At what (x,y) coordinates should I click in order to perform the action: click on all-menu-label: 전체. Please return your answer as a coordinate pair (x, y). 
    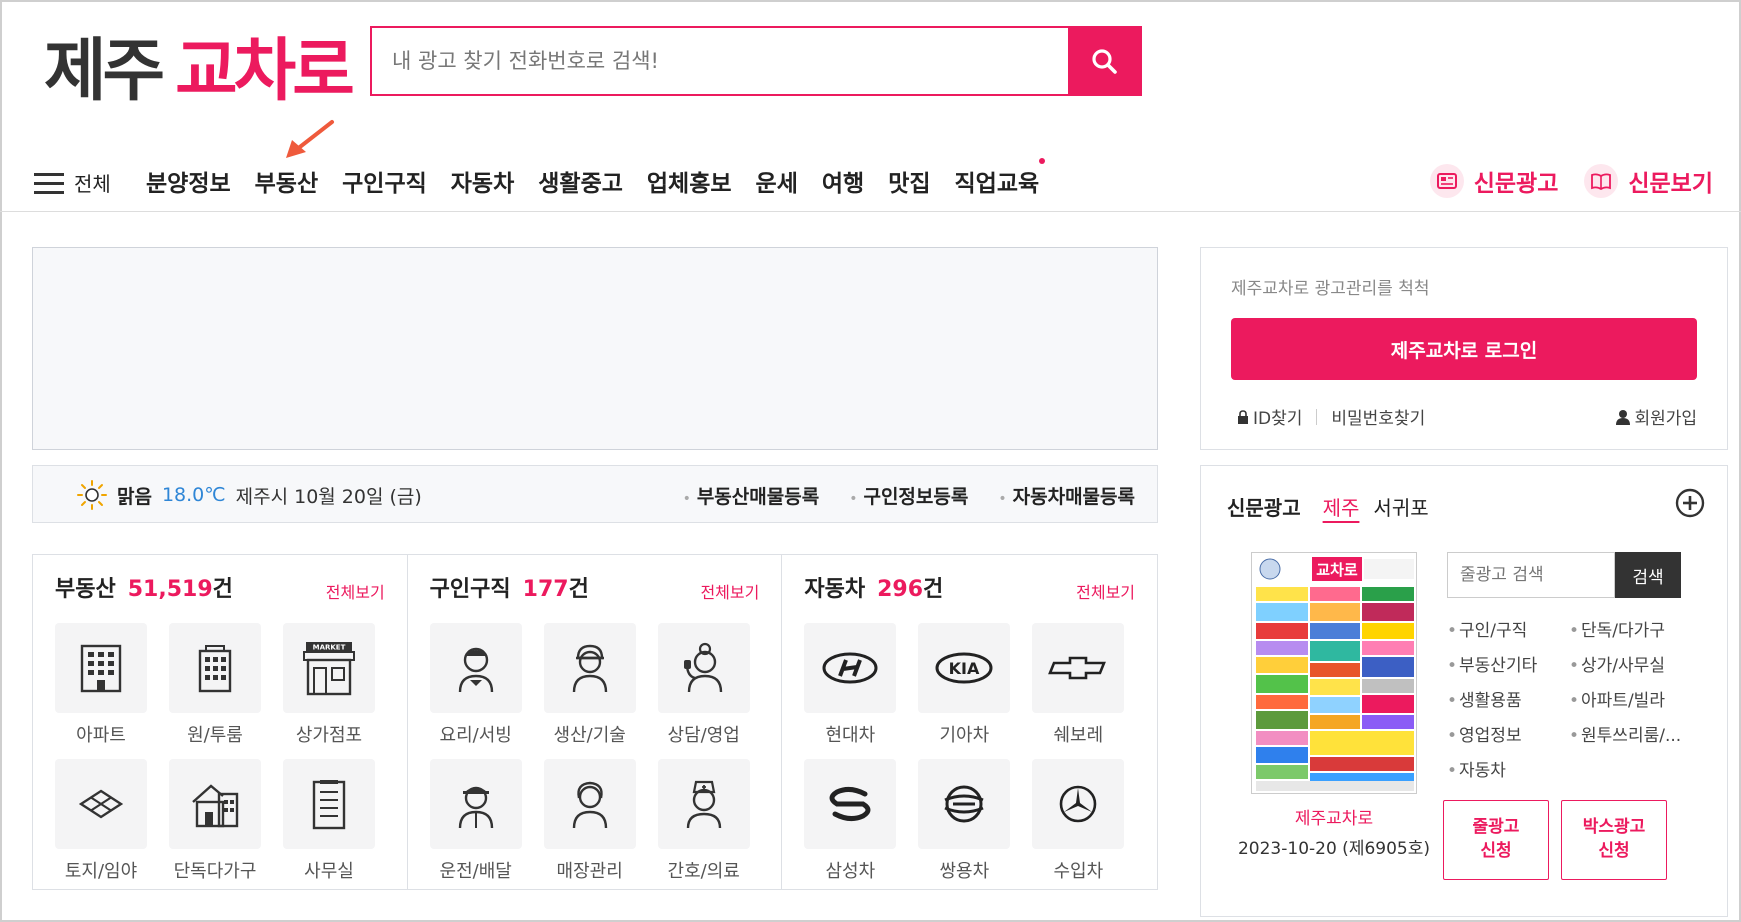
    Looking at the image, I should click on (92, 184).